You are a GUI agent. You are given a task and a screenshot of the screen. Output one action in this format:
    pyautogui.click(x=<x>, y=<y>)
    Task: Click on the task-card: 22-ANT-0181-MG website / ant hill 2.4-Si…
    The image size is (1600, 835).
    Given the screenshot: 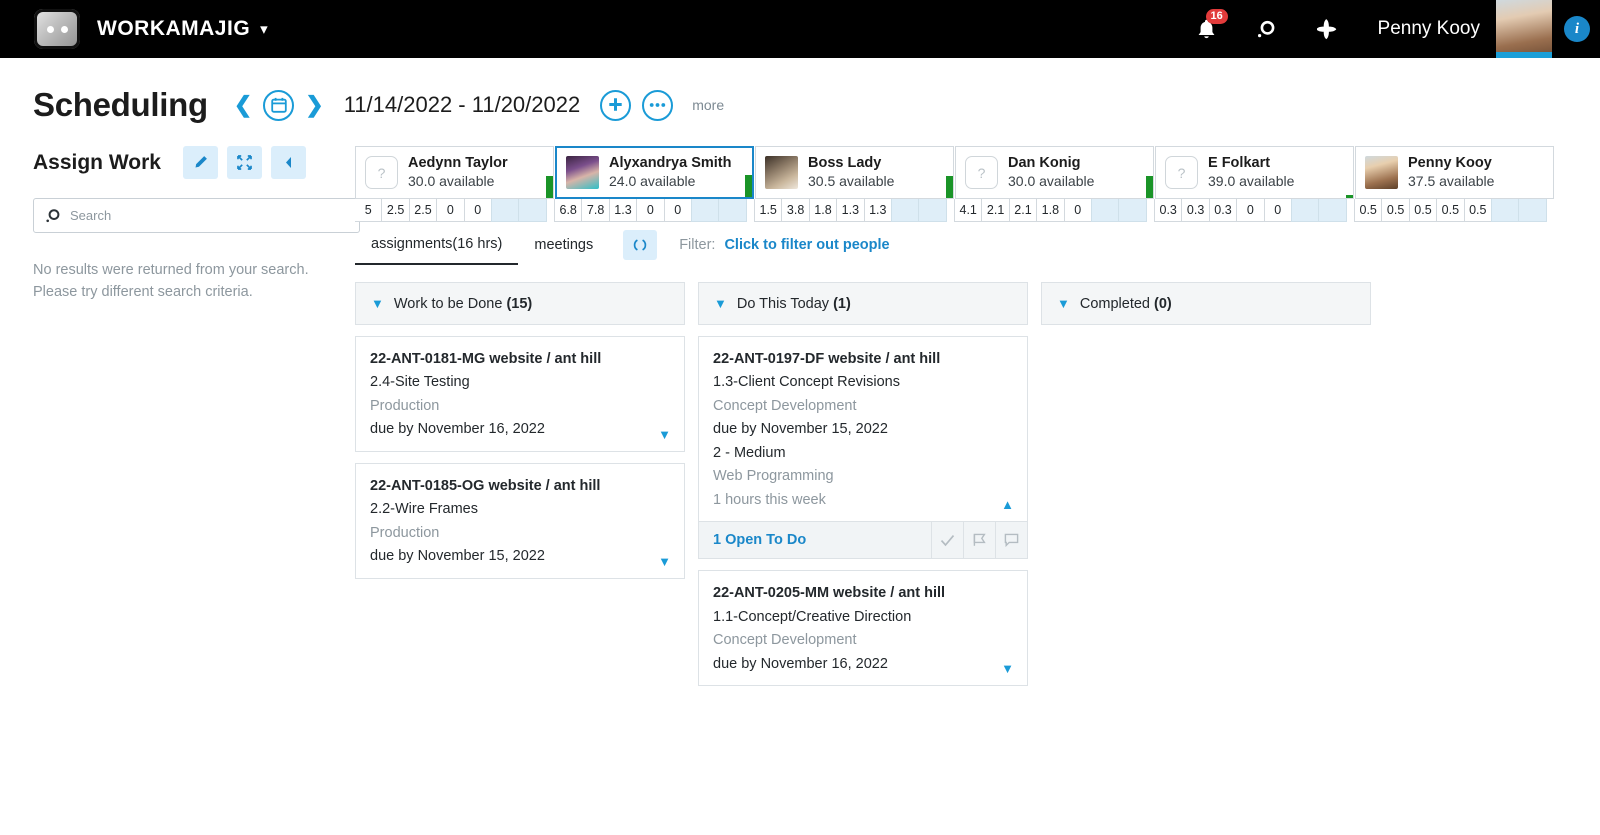 What is the action you would take?
    pyautogui.click(x=520, y=394)
    